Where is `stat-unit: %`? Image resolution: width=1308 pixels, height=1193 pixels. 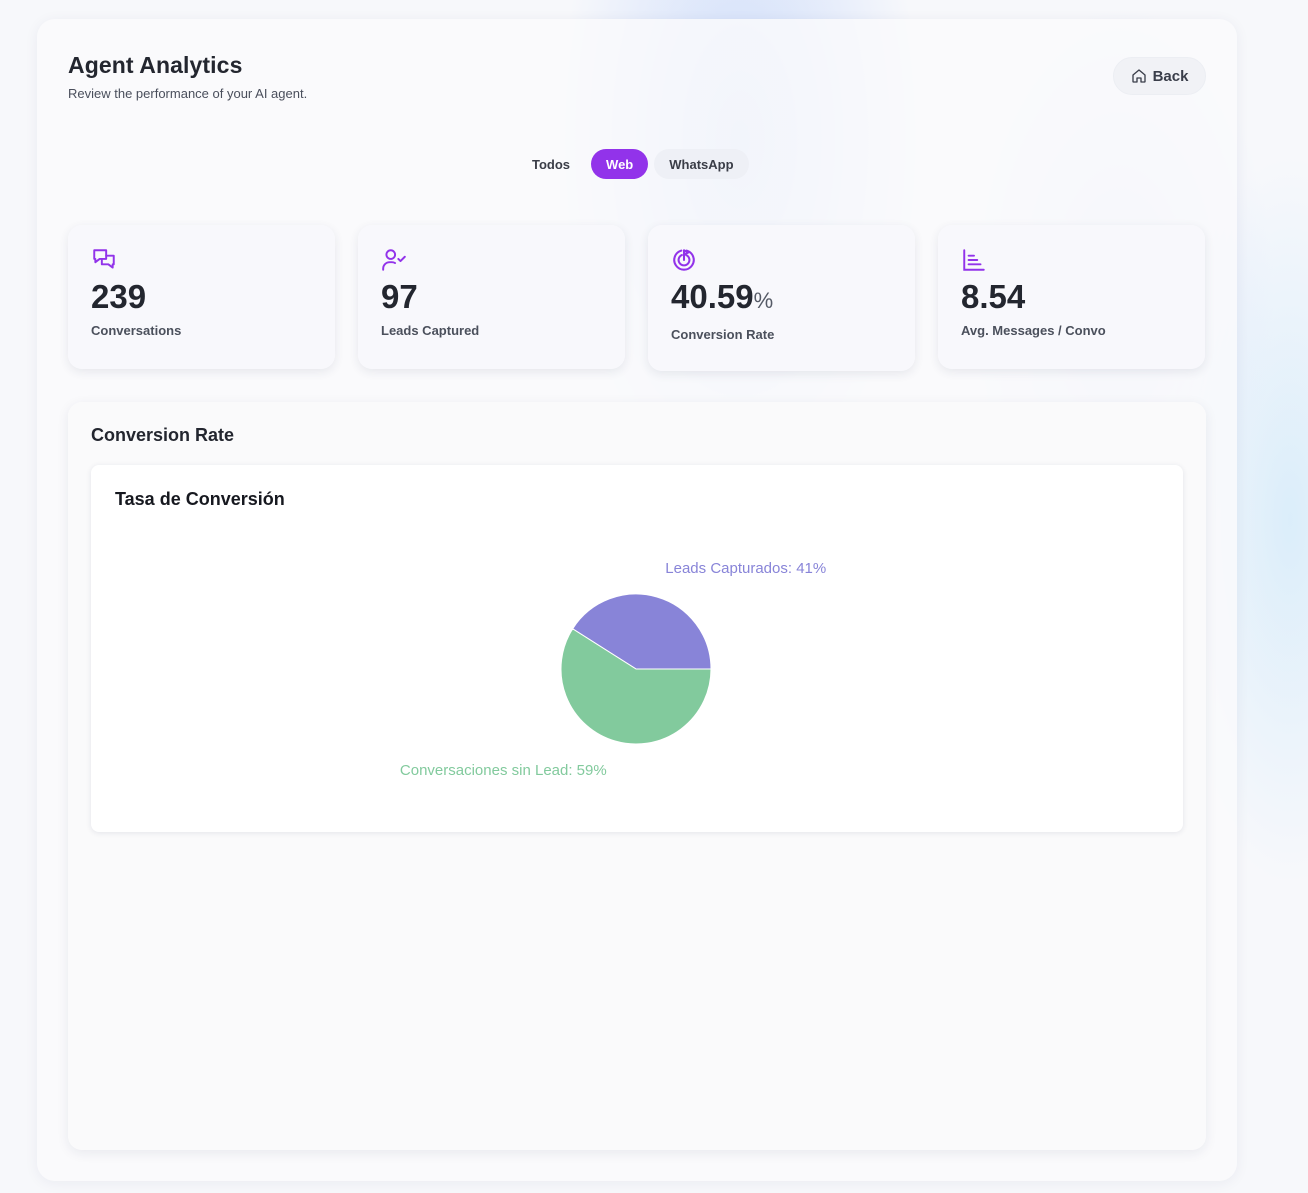
stat-unit: % is located at coordinates (763, 300).